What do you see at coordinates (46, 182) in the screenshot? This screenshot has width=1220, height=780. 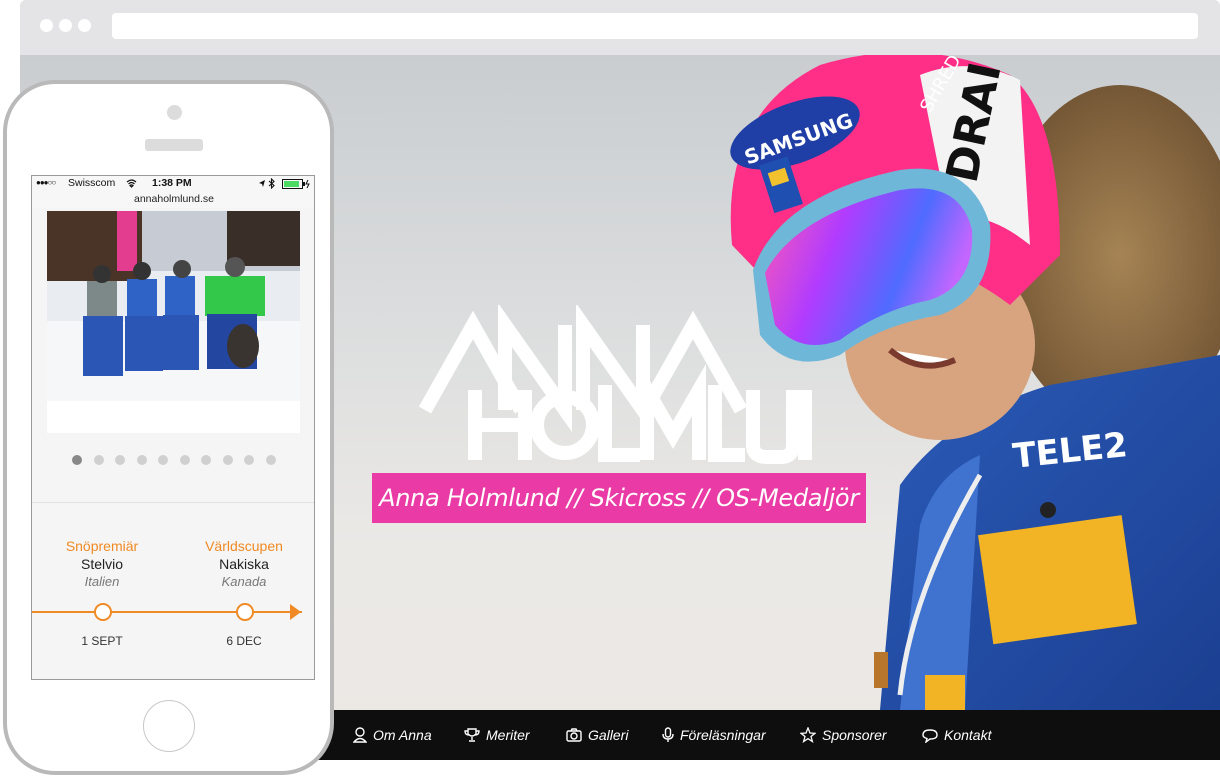 I see `signal-strength: ●●●○○` at bounding box center [46, 182].